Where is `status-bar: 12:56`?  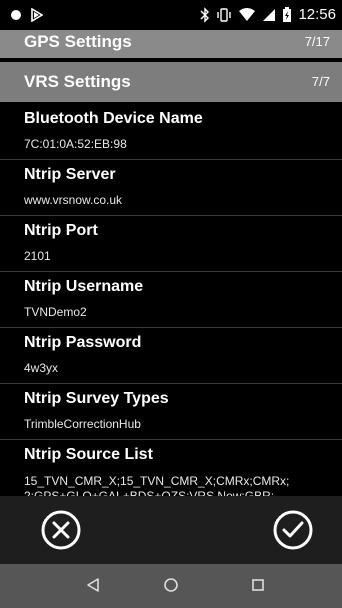
status-bar: 12:56 is located at coordinates (171, 15).